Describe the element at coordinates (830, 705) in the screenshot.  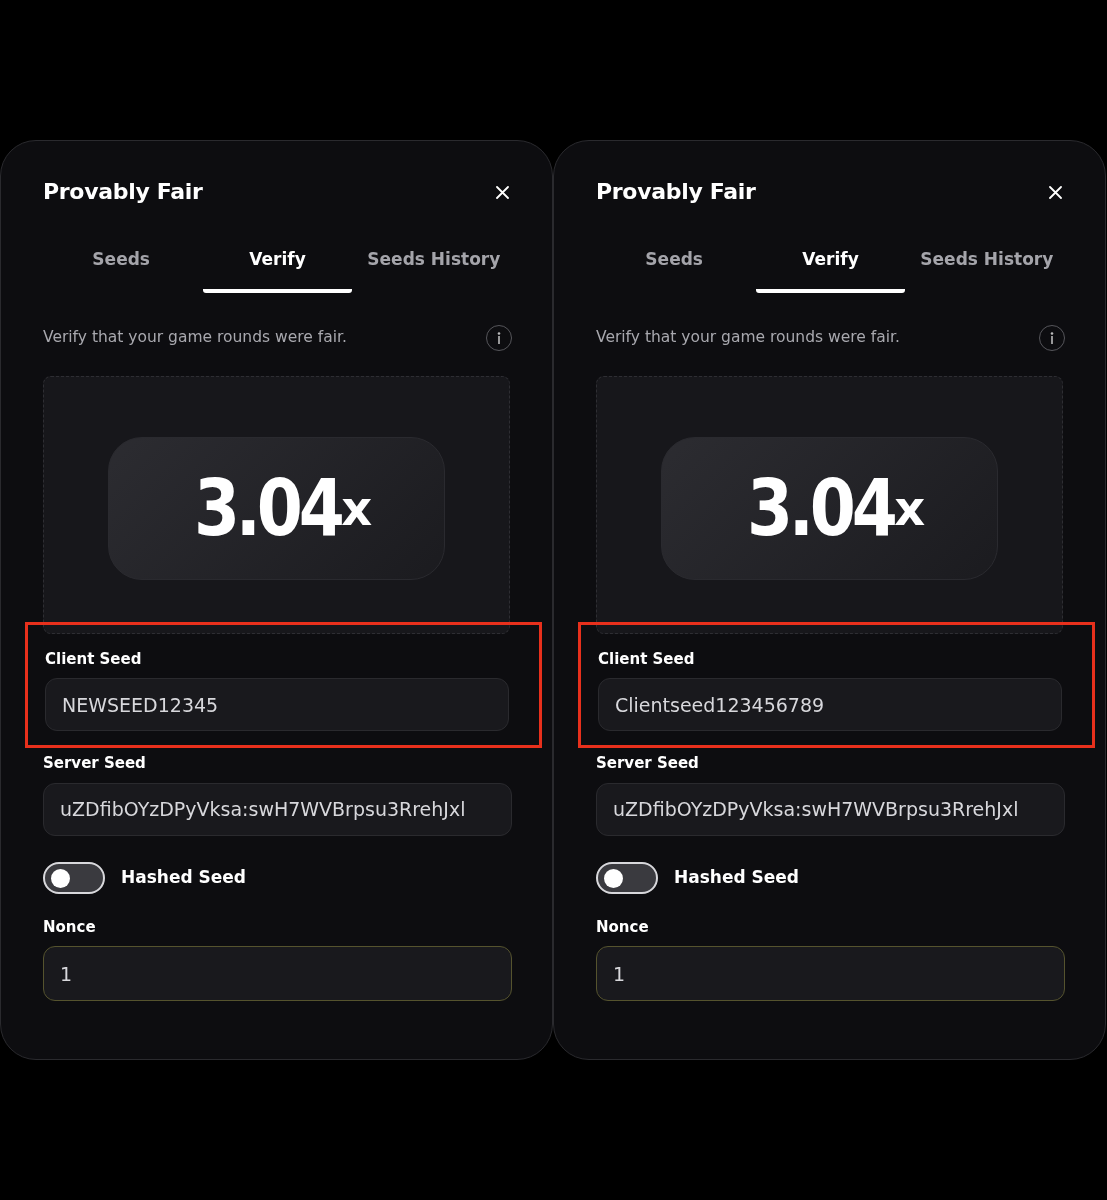
I see `client-seed-field: Clientseed123456789` at that location.